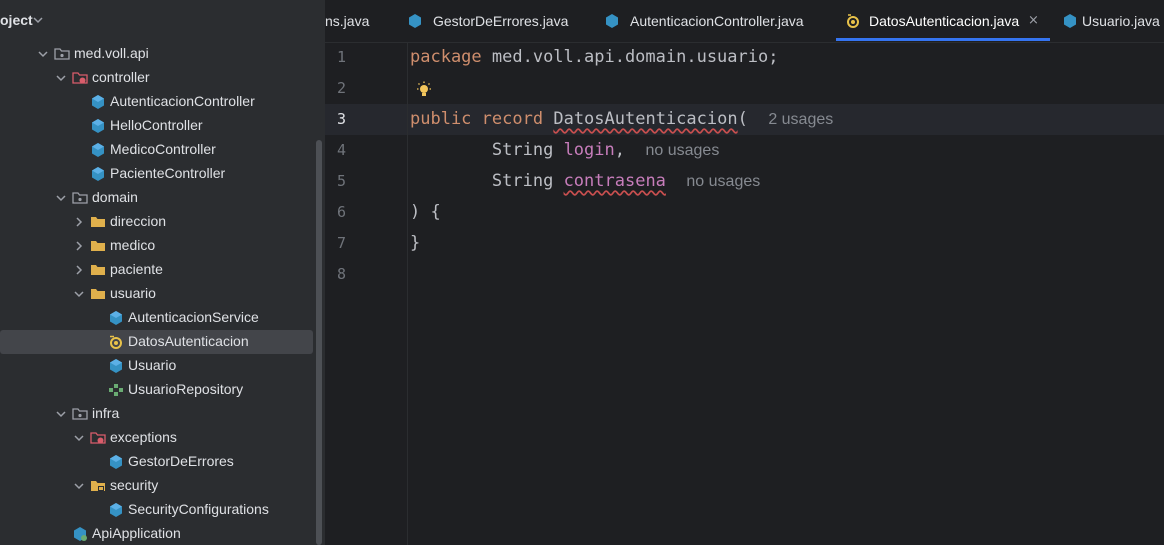 The image size is (1164, 545). Describe the element at coordinates (182, 101) in the screenshot. I see `tree-item-label: AutenticacionController` at that location.